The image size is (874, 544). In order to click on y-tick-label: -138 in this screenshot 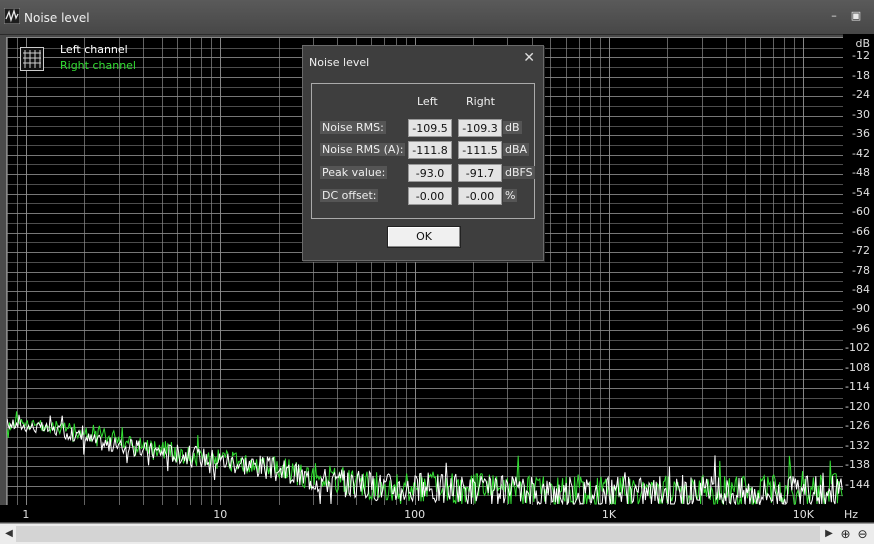, I will do `click(857, 465)`.